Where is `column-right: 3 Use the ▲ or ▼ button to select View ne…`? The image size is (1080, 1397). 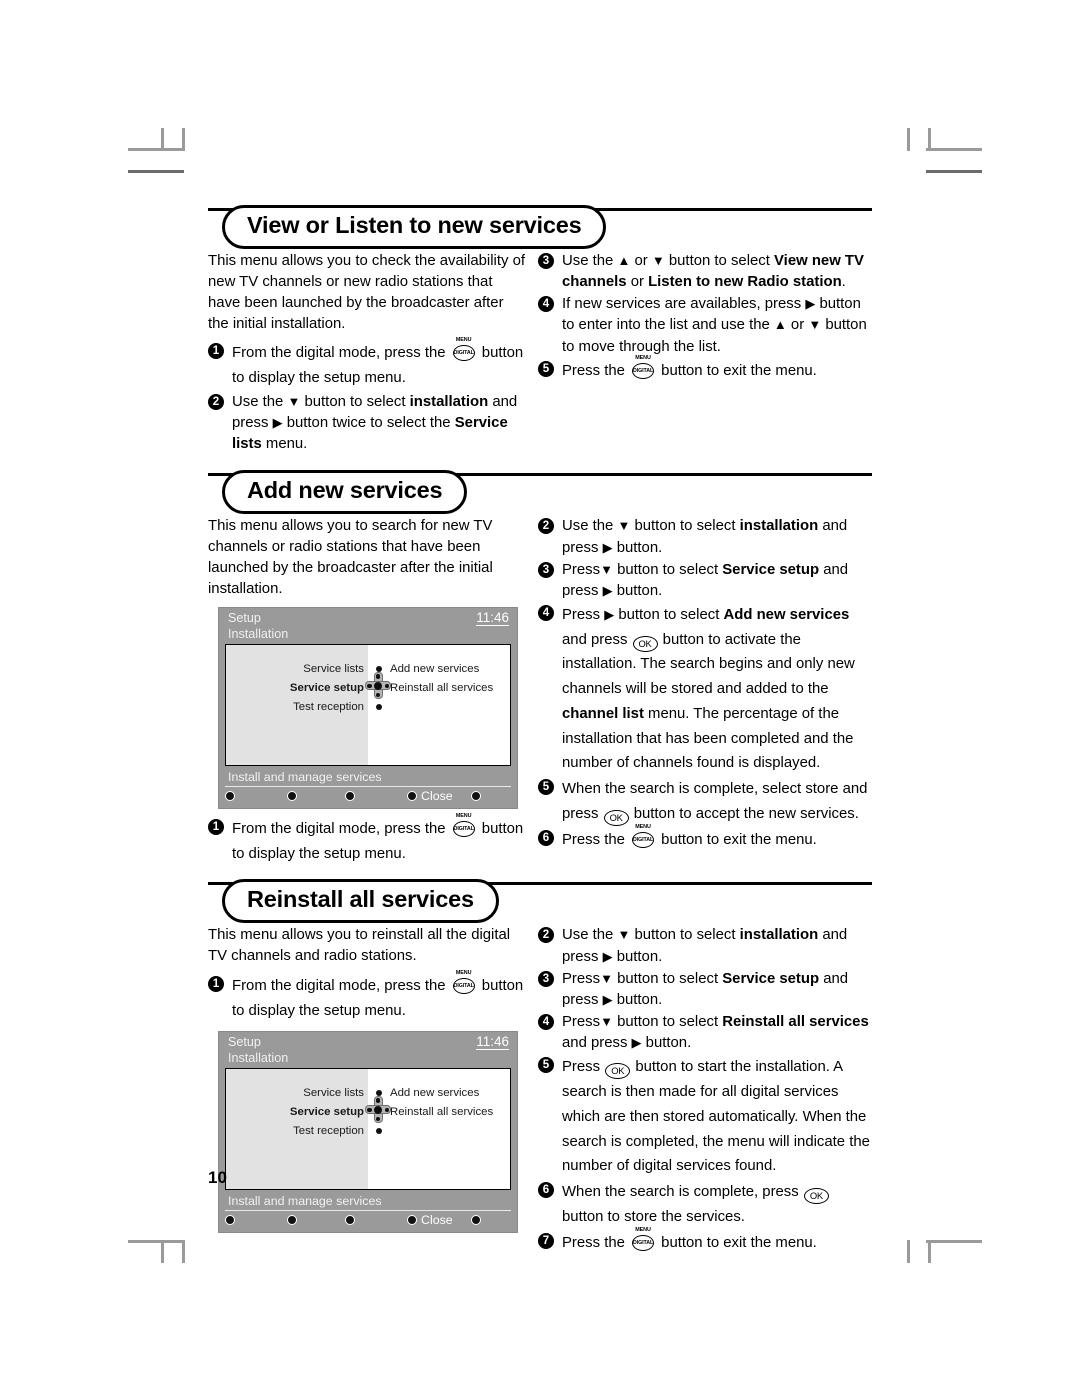 column-right: 3 Use the ▲ or ▼ button to select View ne… is located at coordinates (705, 353).